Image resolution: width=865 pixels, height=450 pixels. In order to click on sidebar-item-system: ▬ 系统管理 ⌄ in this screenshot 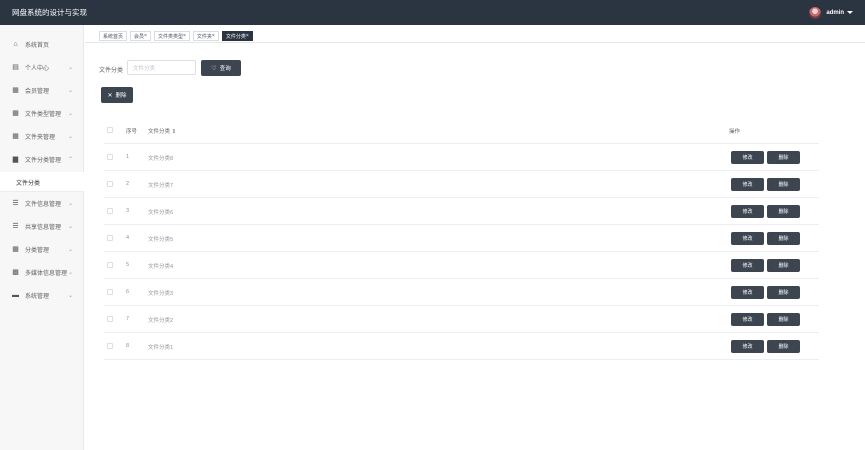, I will do `click(42, 295)`.